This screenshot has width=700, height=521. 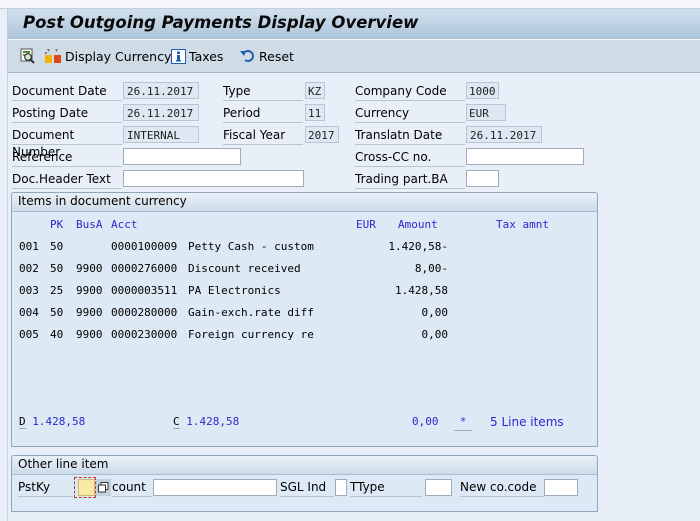 I want to click on cell-amount: 1.420,58-, so click(x=418, y=246).